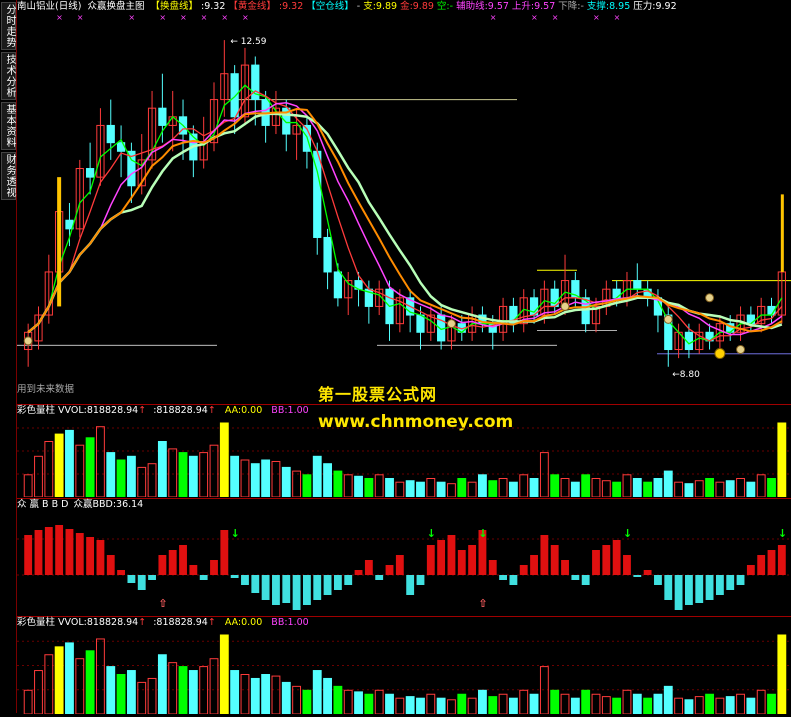  Describe the element at coordinates (8, 76) in the screenshot. I see `tab-technical: 技术分析` at that location.